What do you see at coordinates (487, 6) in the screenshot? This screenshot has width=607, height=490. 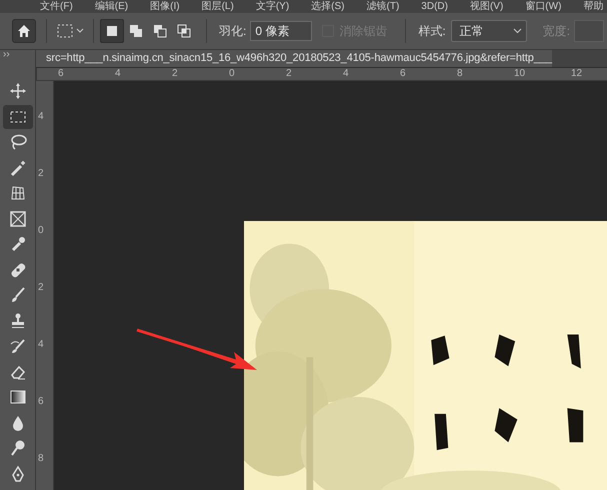 I see `menu-item: 视图(V)` at bounding box center [487, 6].